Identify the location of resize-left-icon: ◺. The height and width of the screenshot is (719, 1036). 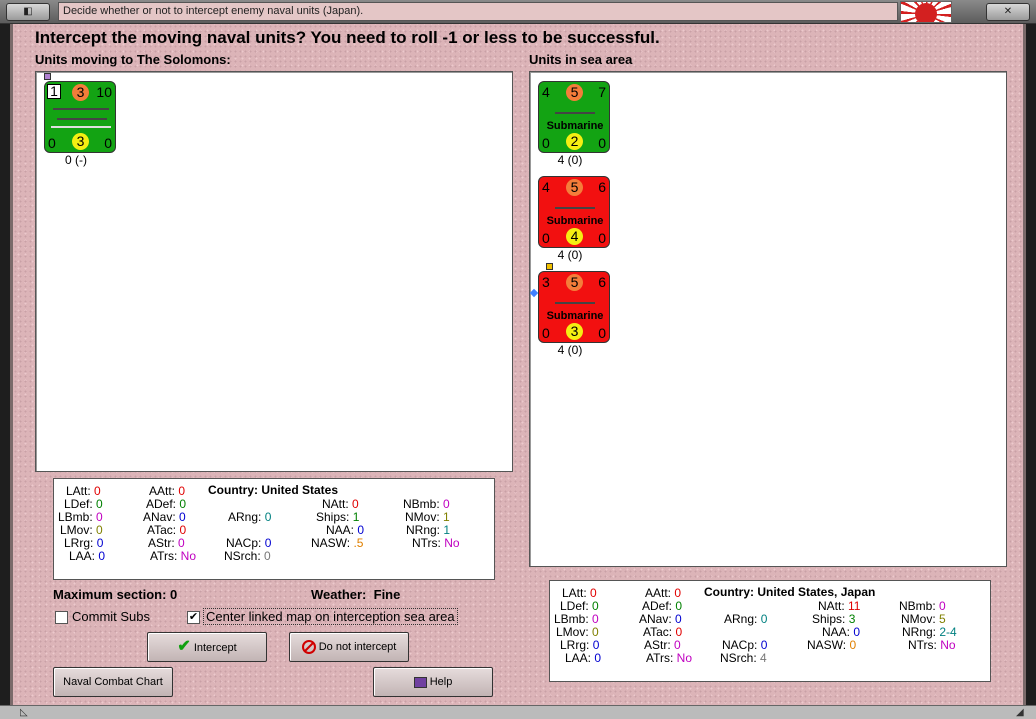
(24, 712).